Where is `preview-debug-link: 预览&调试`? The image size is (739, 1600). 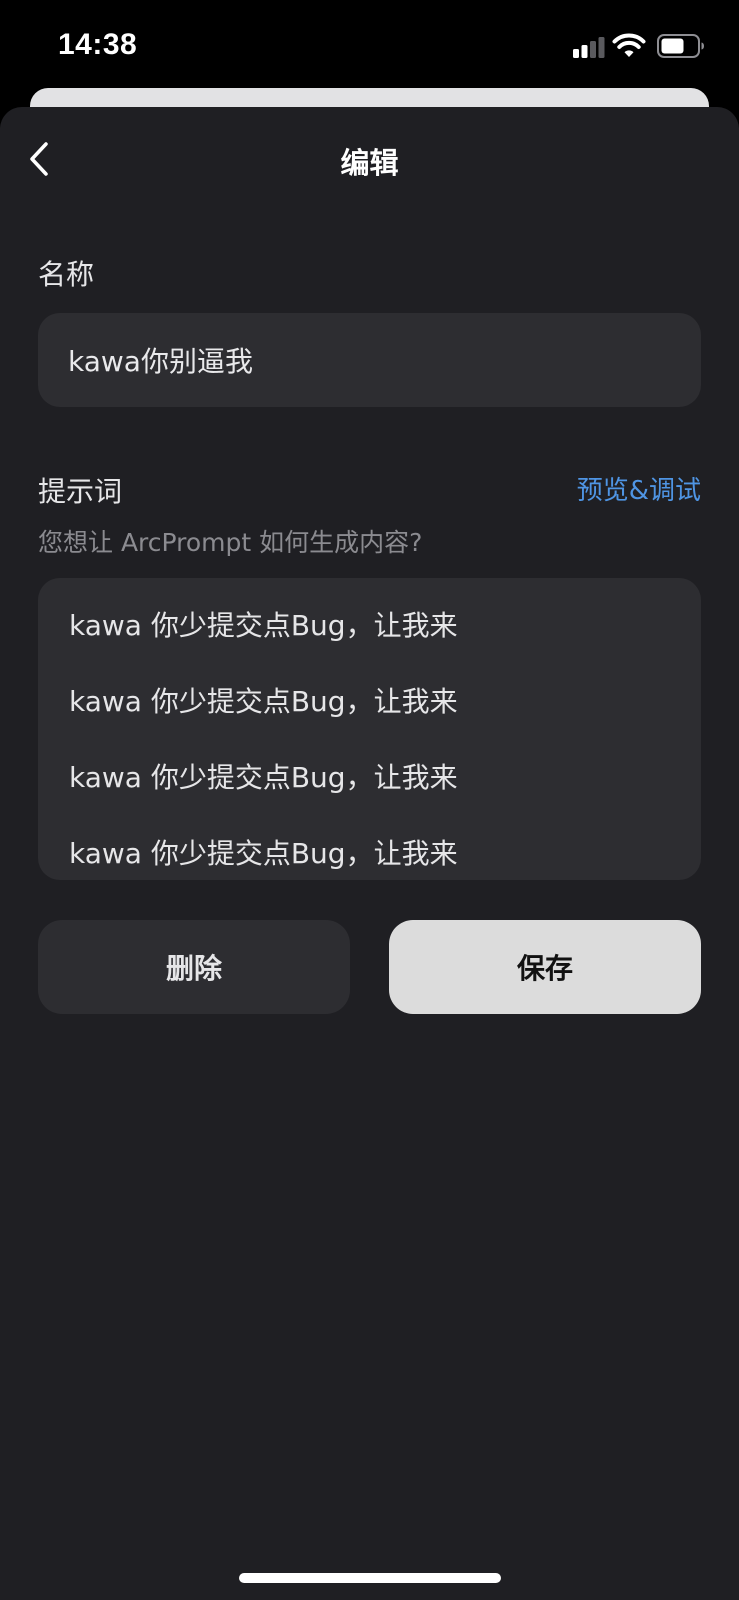
preview-debug-link: 预览&调试 is located at coordinates (639, 488).